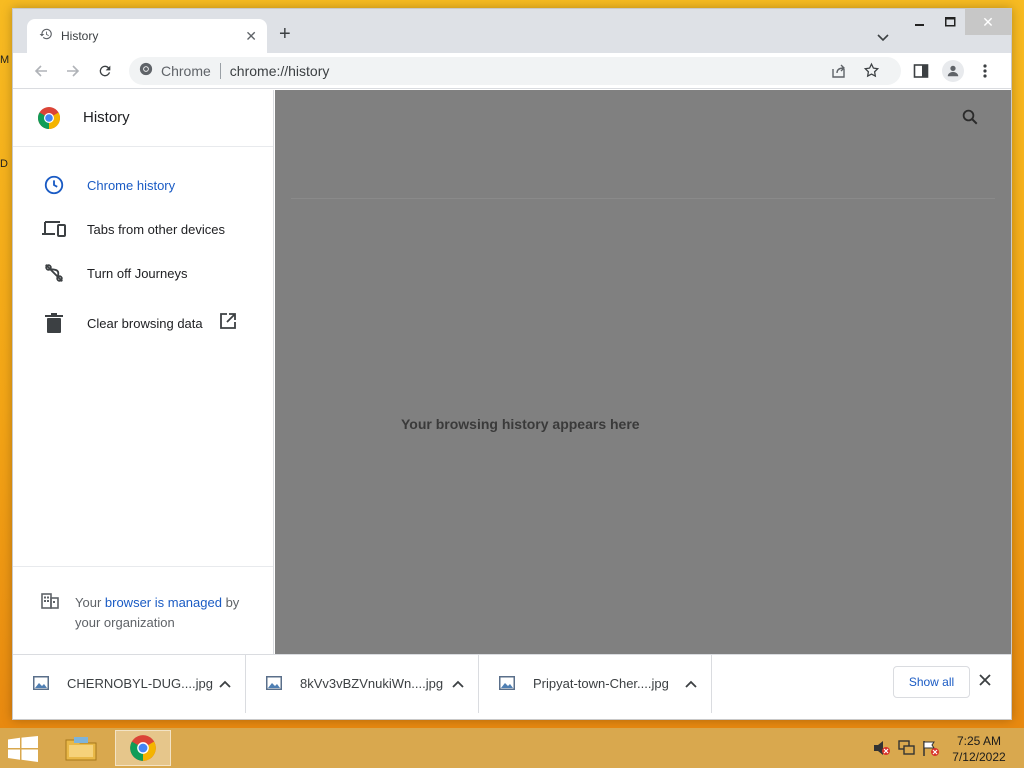  What do you see at coordinates (105, 71) in the screenshot?
I see `reload-icon` at bounding box center [105, 71].